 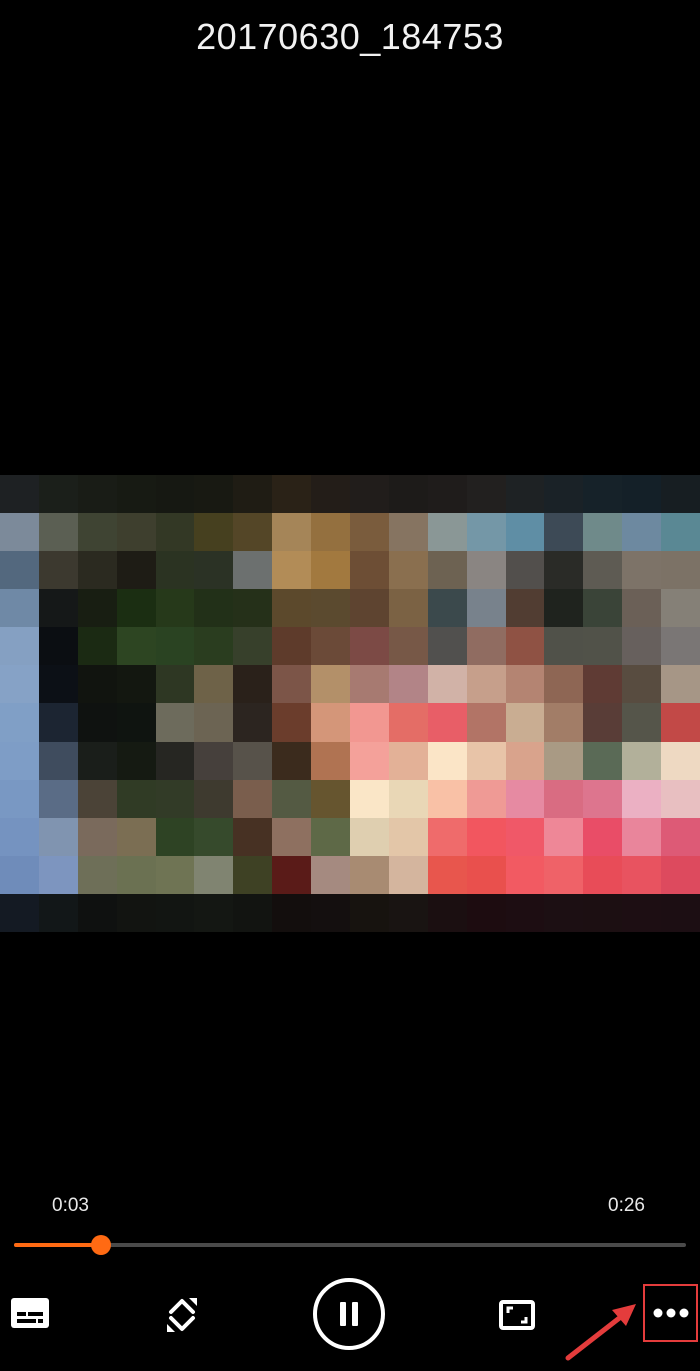 What do you see at coordinates (602, 1331) in the screenshot?
I see `arrow-icon` at bounding box center [602, 1331].